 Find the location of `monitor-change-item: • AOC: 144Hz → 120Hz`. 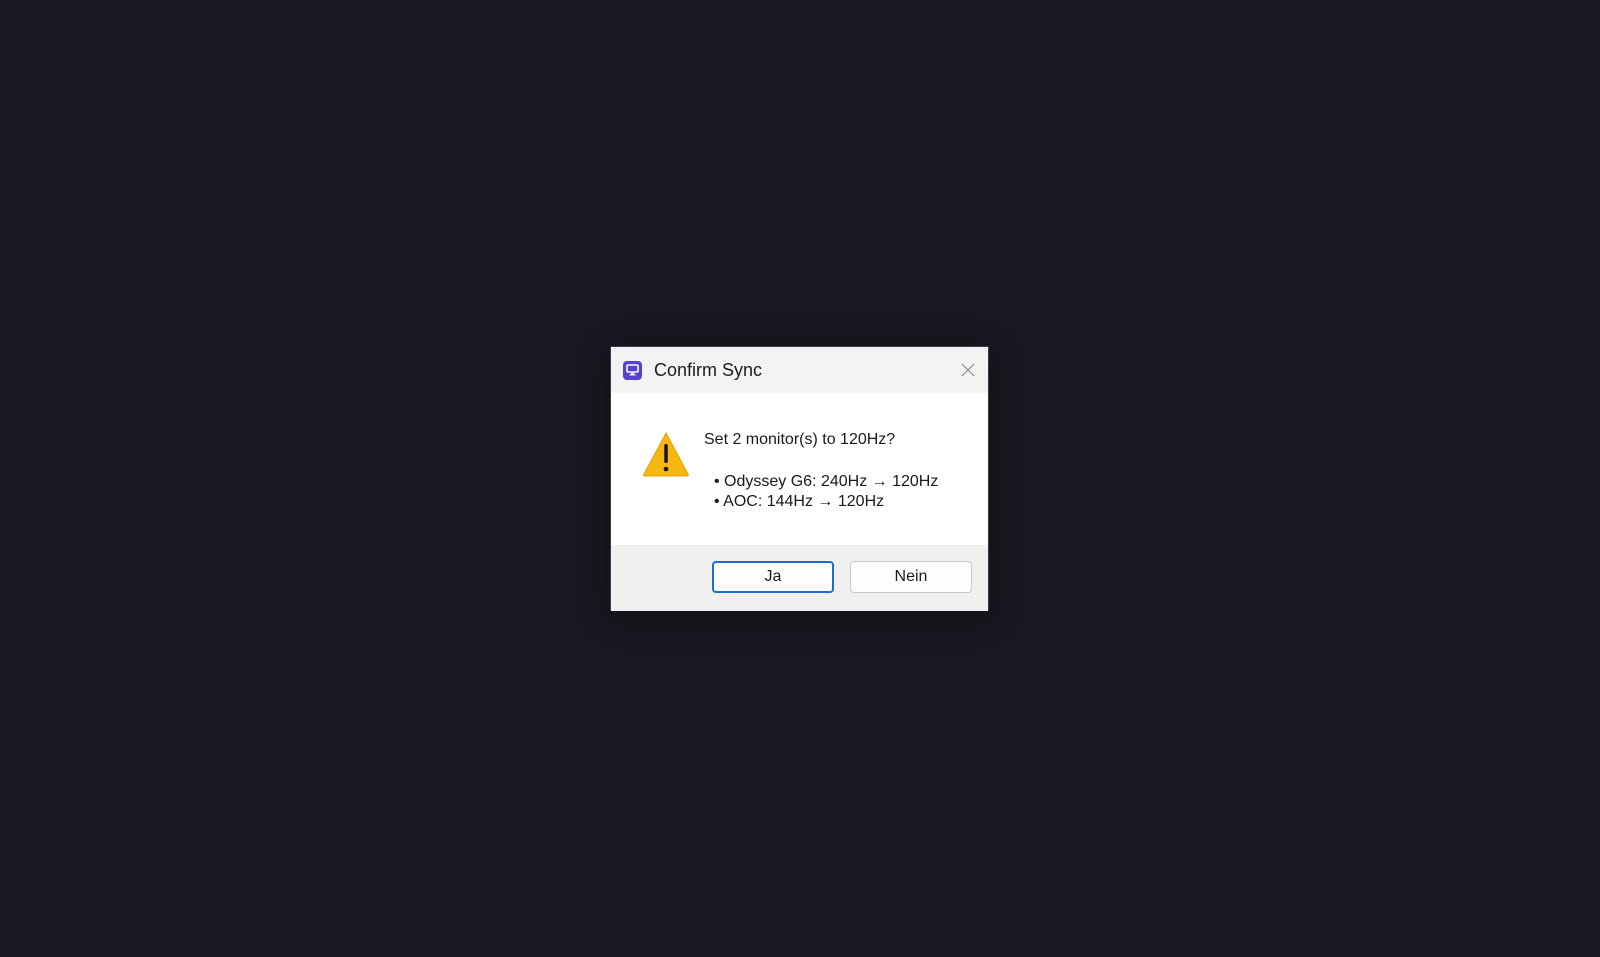

monitor-change-item: • AOC: 144Hz → 120Hz is located at coordinates (799, 501).